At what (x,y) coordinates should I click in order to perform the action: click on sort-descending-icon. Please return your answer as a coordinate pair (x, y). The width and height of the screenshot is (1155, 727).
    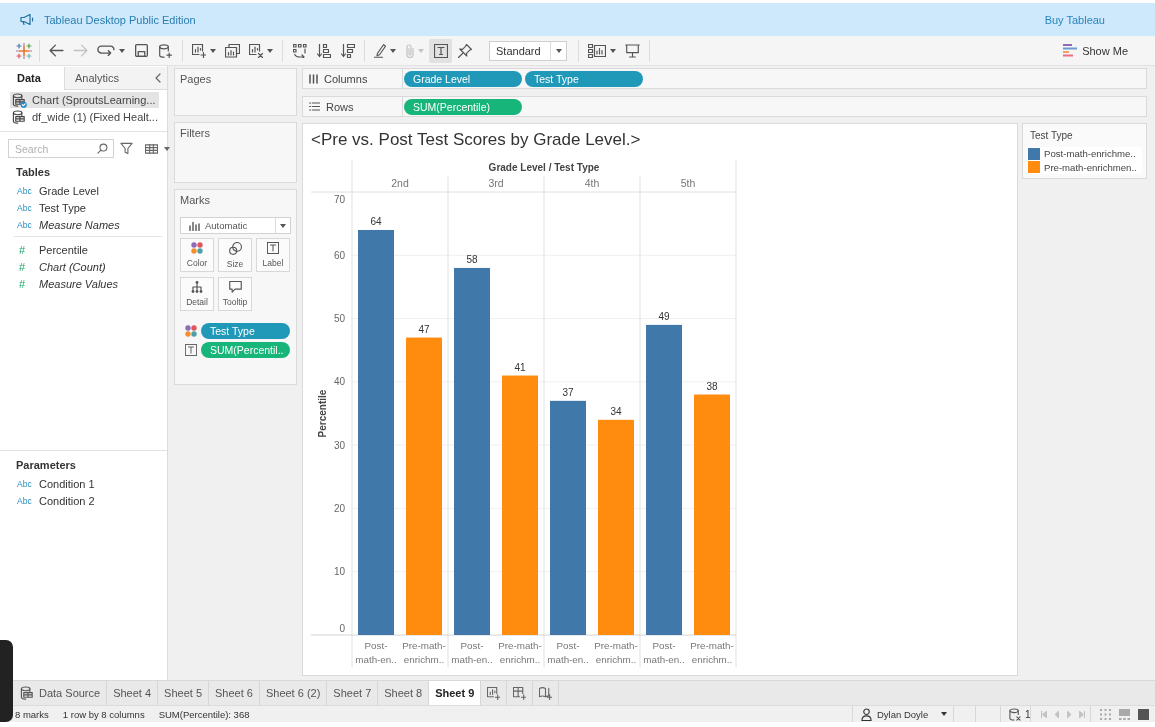
    Looking at the image, I should click on (347, 50).